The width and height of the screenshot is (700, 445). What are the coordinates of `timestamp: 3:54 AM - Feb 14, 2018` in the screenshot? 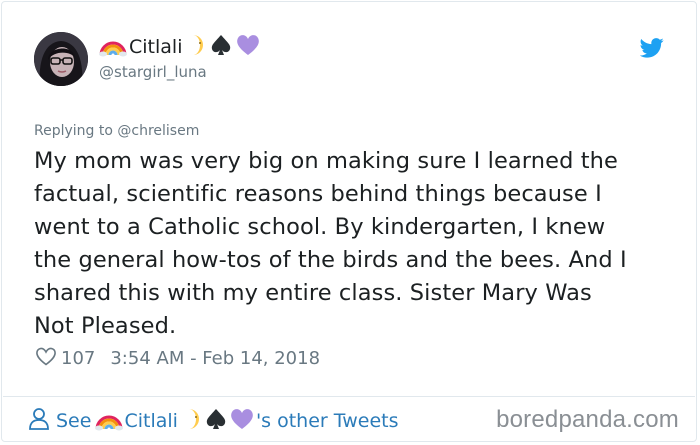 It's located at (215, 358).